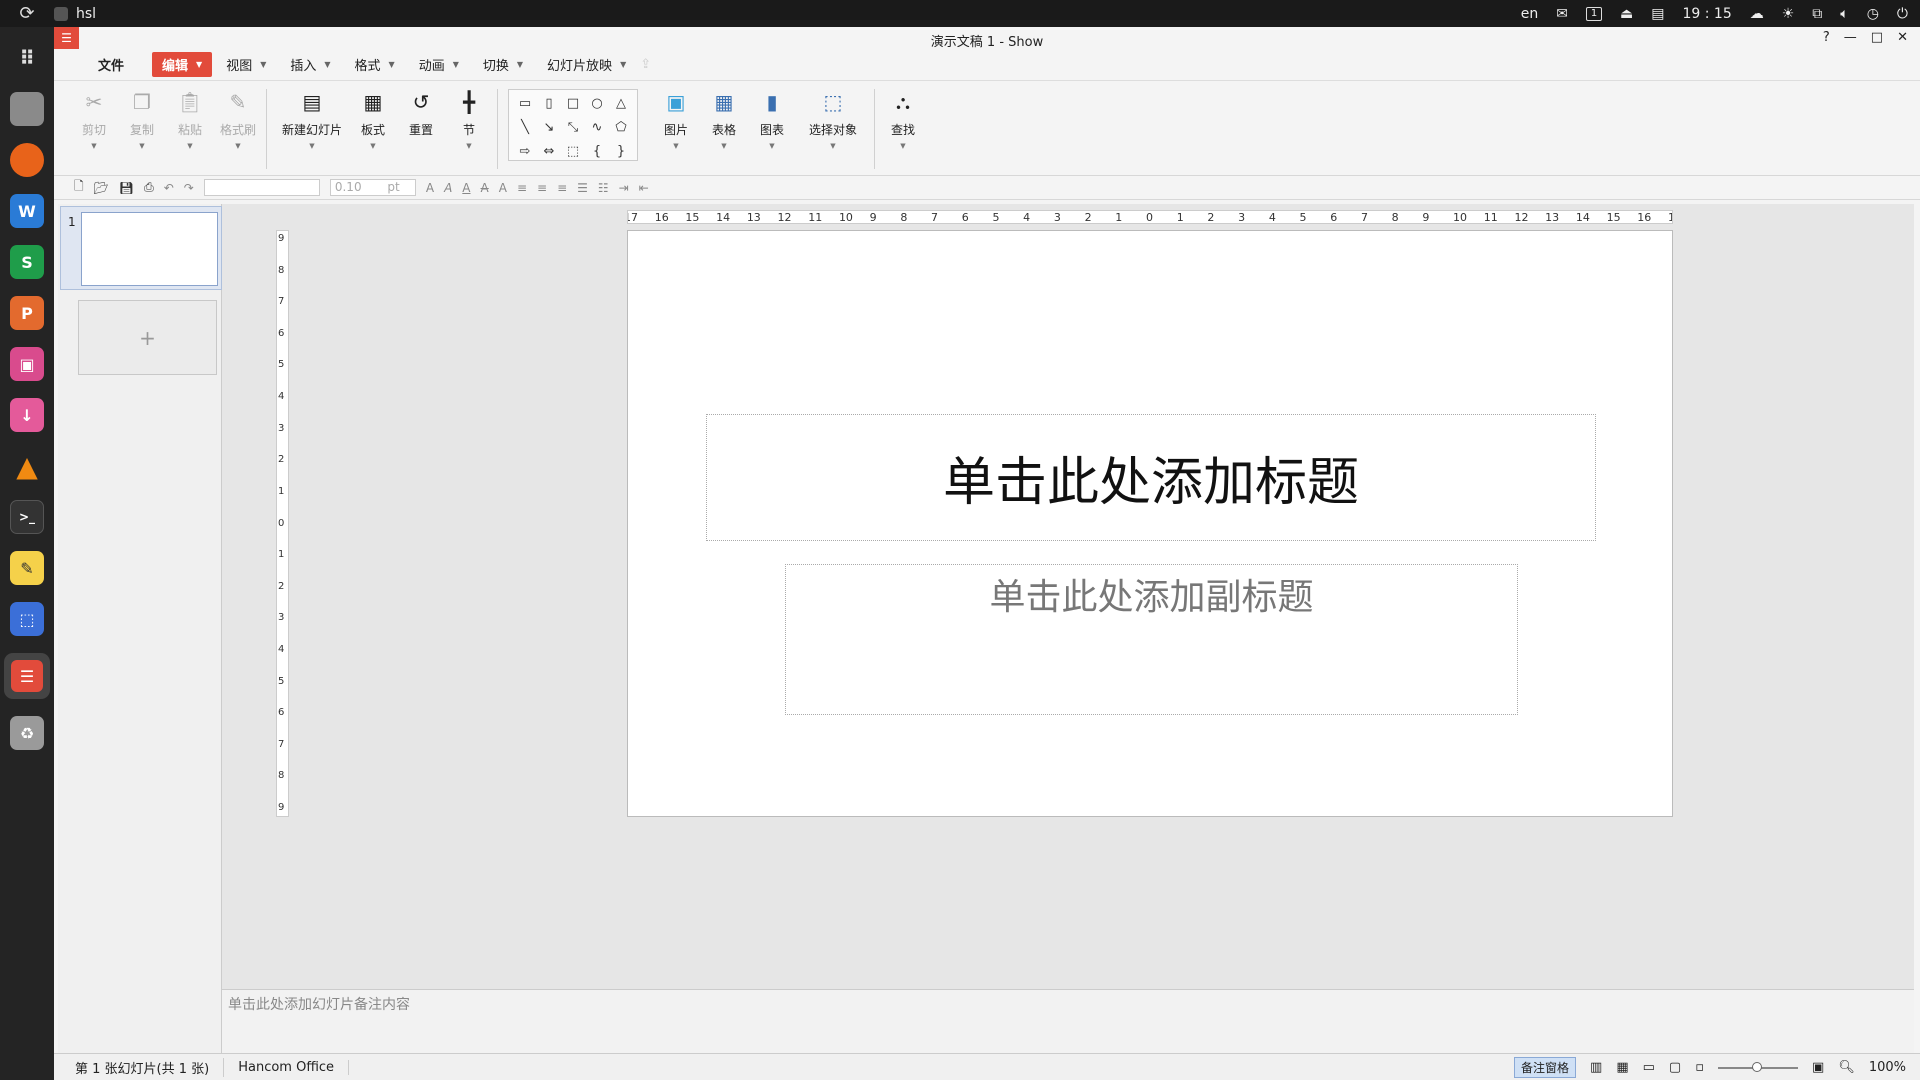 The height and width of the screenshot is (1080, 1920). I want to click on share-icon: ⇪, so click(645, 64).